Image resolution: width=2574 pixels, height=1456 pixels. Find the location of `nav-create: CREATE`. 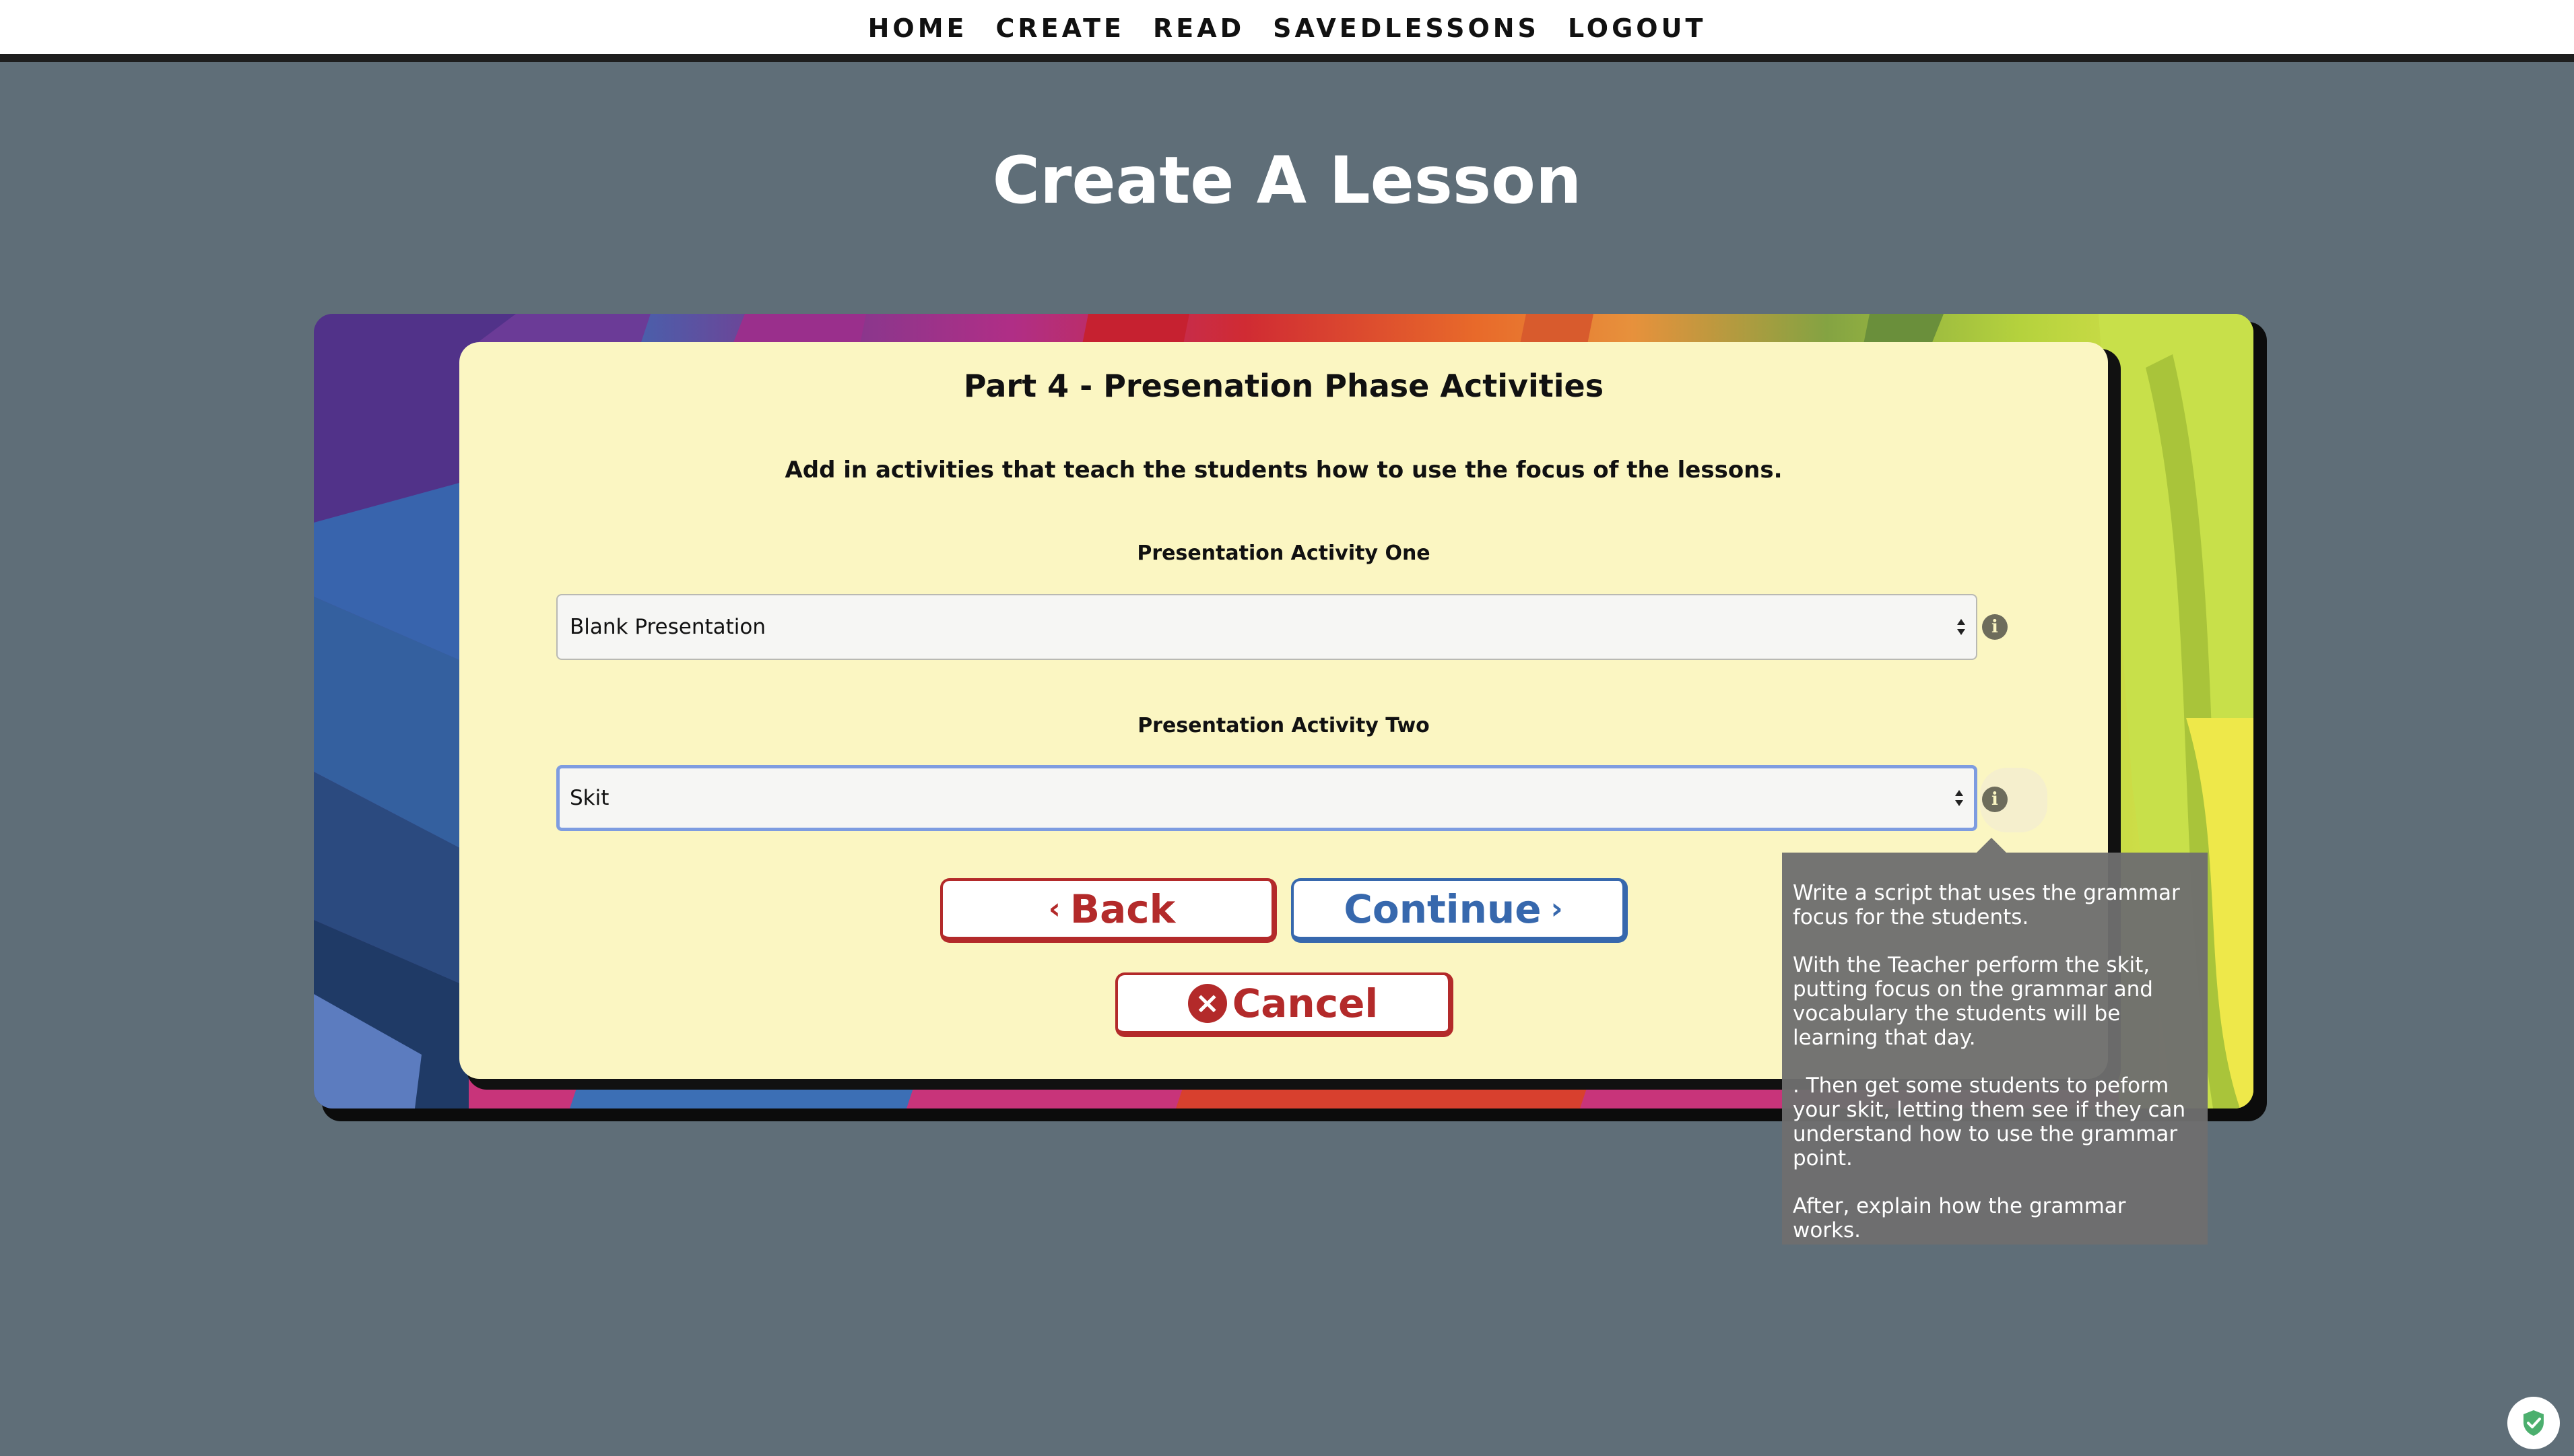

nav-create: CREATE is located at coordinates (1060, 27).